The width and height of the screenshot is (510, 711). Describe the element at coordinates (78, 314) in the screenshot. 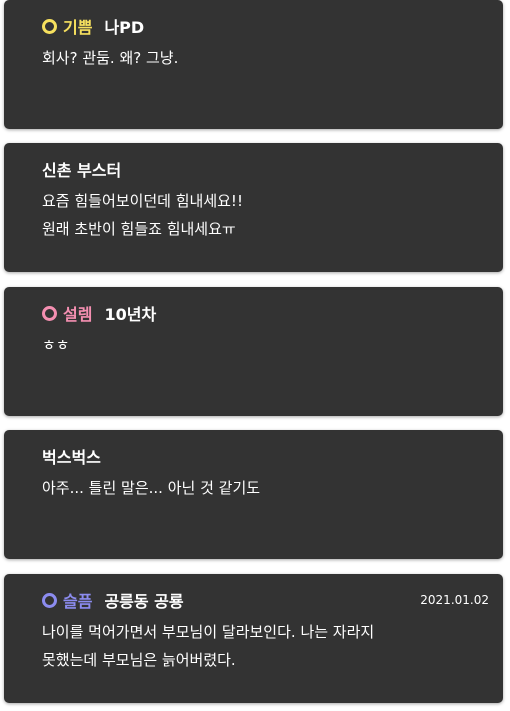

I see `mood-label: 설렘` at that location.